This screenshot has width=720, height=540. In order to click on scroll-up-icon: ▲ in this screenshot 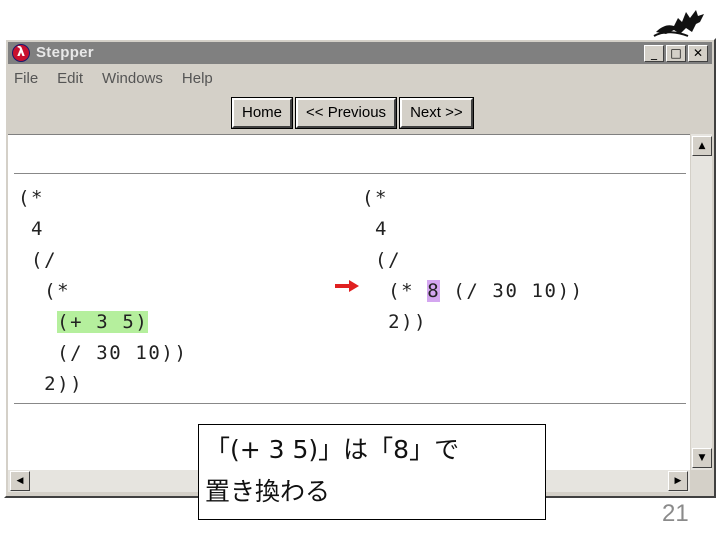, I will do `click(702, 146)`.